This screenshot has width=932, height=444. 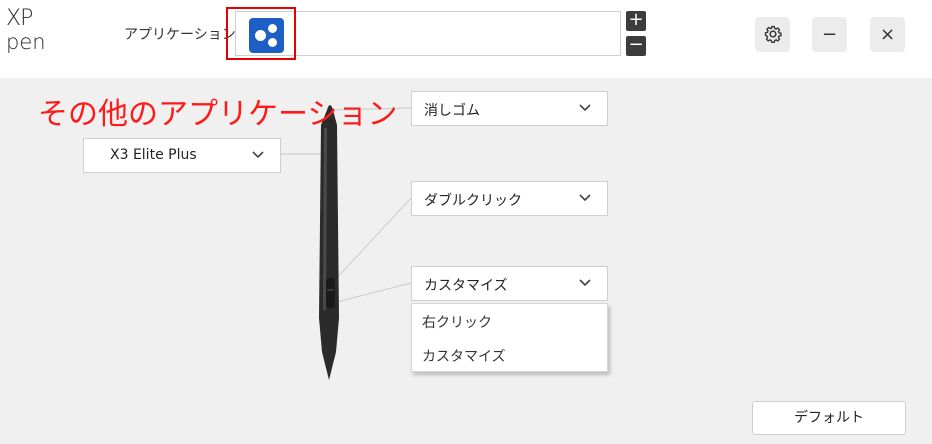 What do you see at coordinates (153, 155) in the screenshot?
I see `device-select-value: X3 Elite Plus` at bounding box center [153, 155].